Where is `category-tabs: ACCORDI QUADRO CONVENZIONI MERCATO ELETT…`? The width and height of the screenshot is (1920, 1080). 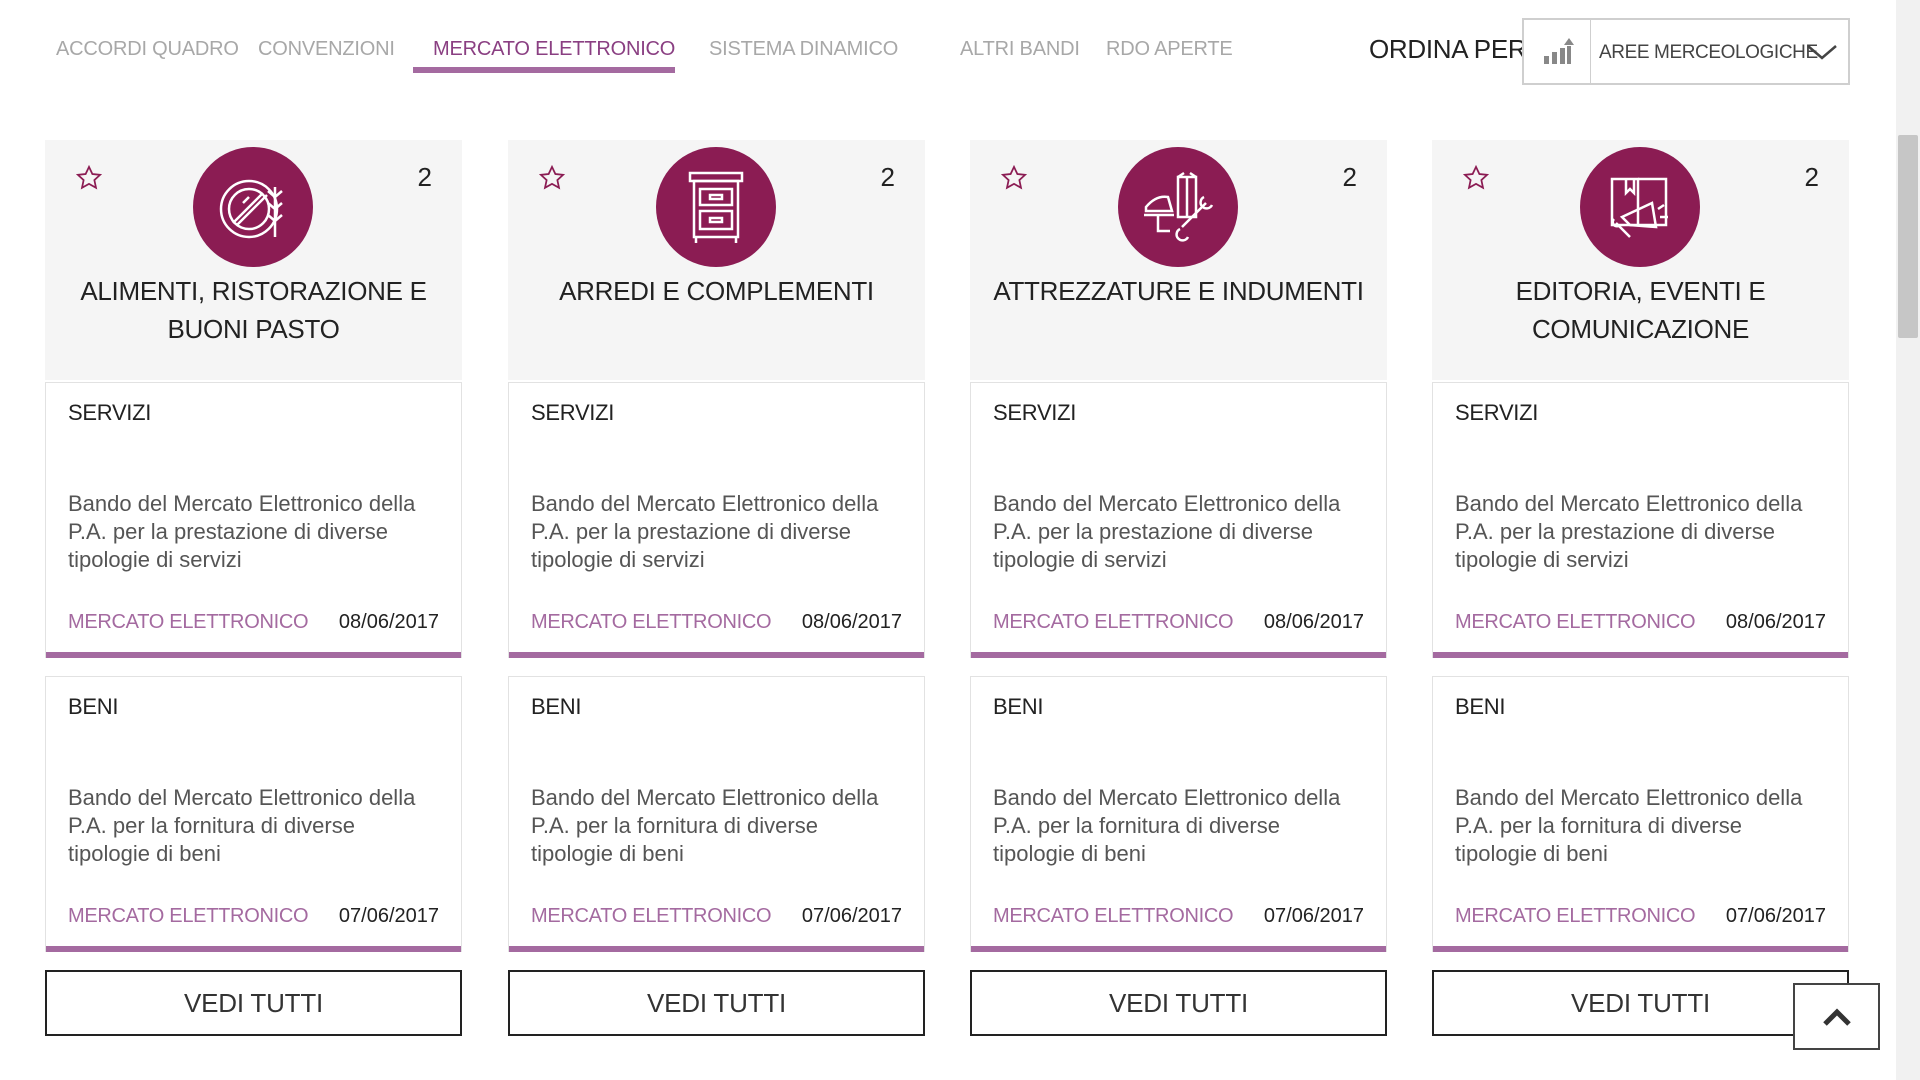 category-tabs: ACCORDI QUADRO CONVENZIONI MERCATO ELETT… is located at coordinates (940, 50).